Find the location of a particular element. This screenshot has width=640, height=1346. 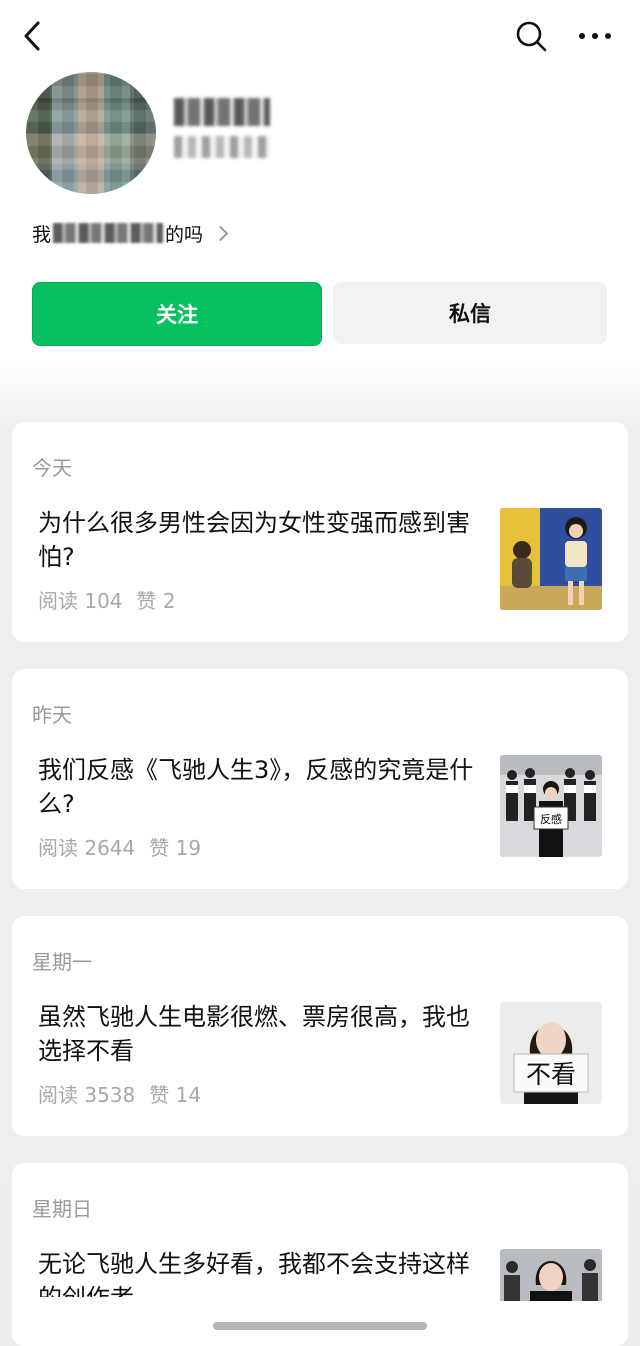

article-thumbnail: 反感 is located at coordinates (551, 806).